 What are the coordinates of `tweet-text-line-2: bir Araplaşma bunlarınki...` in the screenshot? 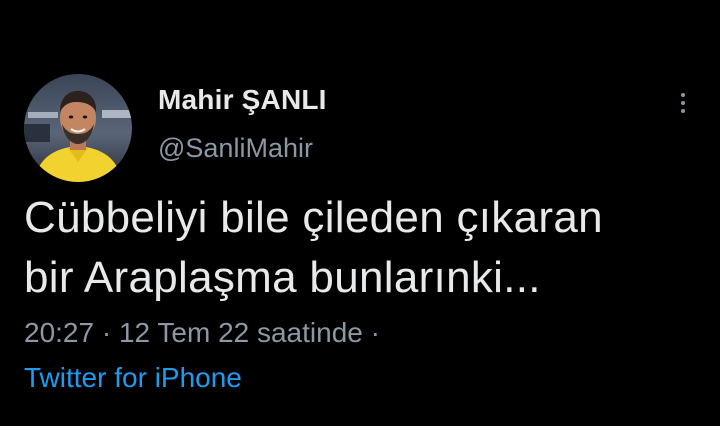 It's located at (282, 277).